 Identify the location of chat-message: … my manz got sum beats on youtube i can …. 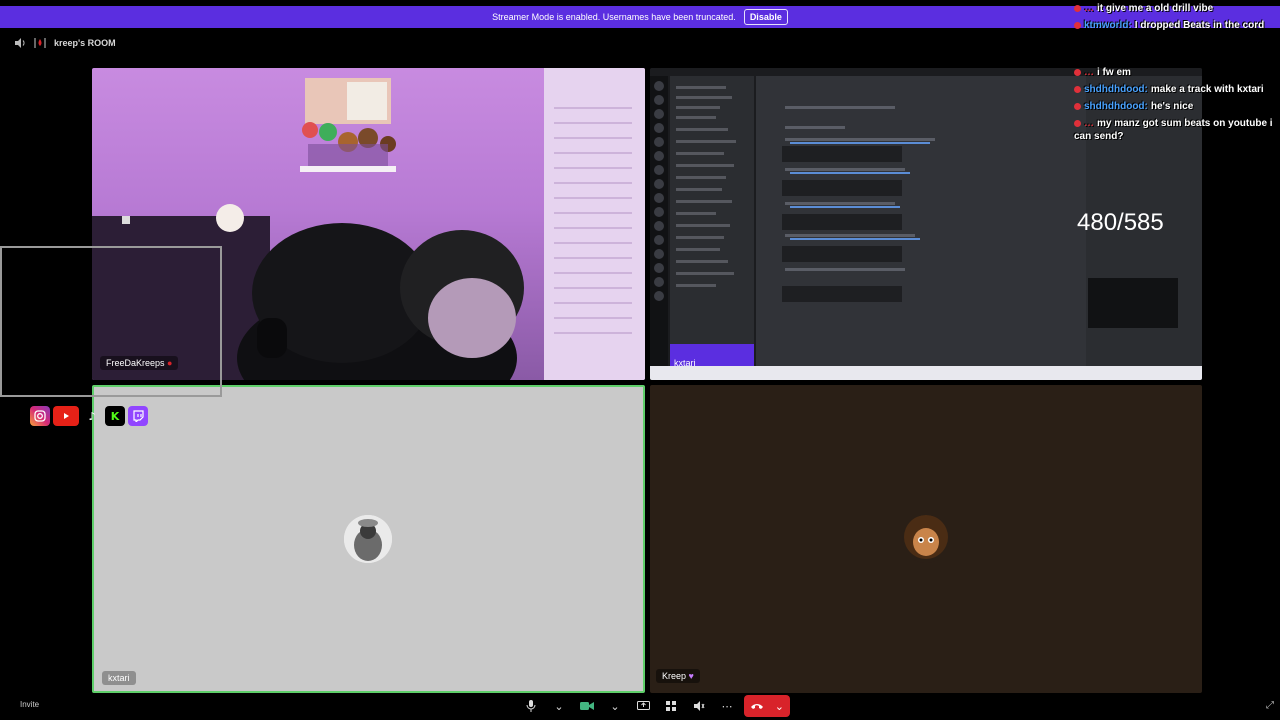
(1173, 130).